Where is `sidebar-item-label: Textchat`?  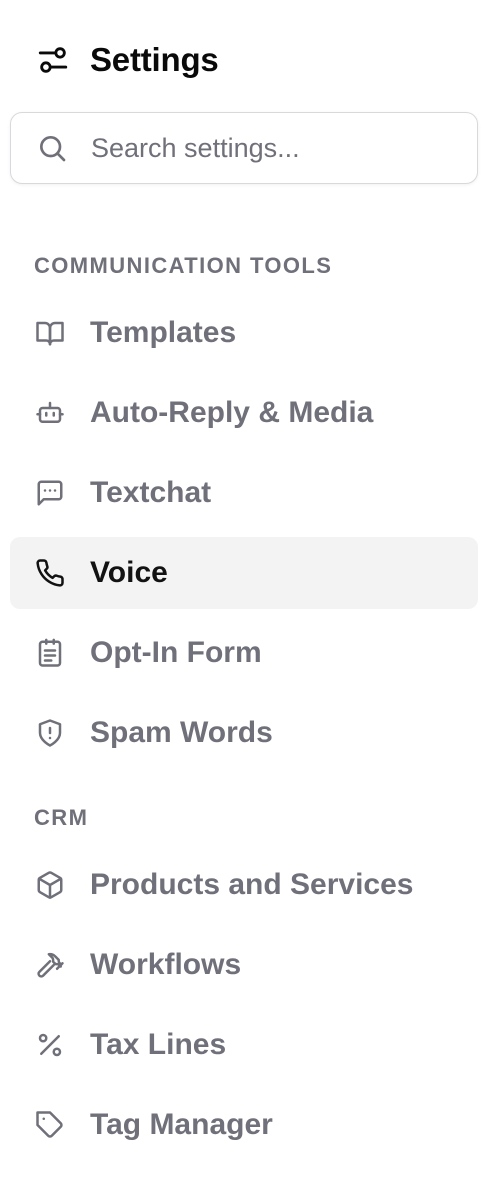
sidebar-item-label: Textchat is located at coordinates (151, 492).